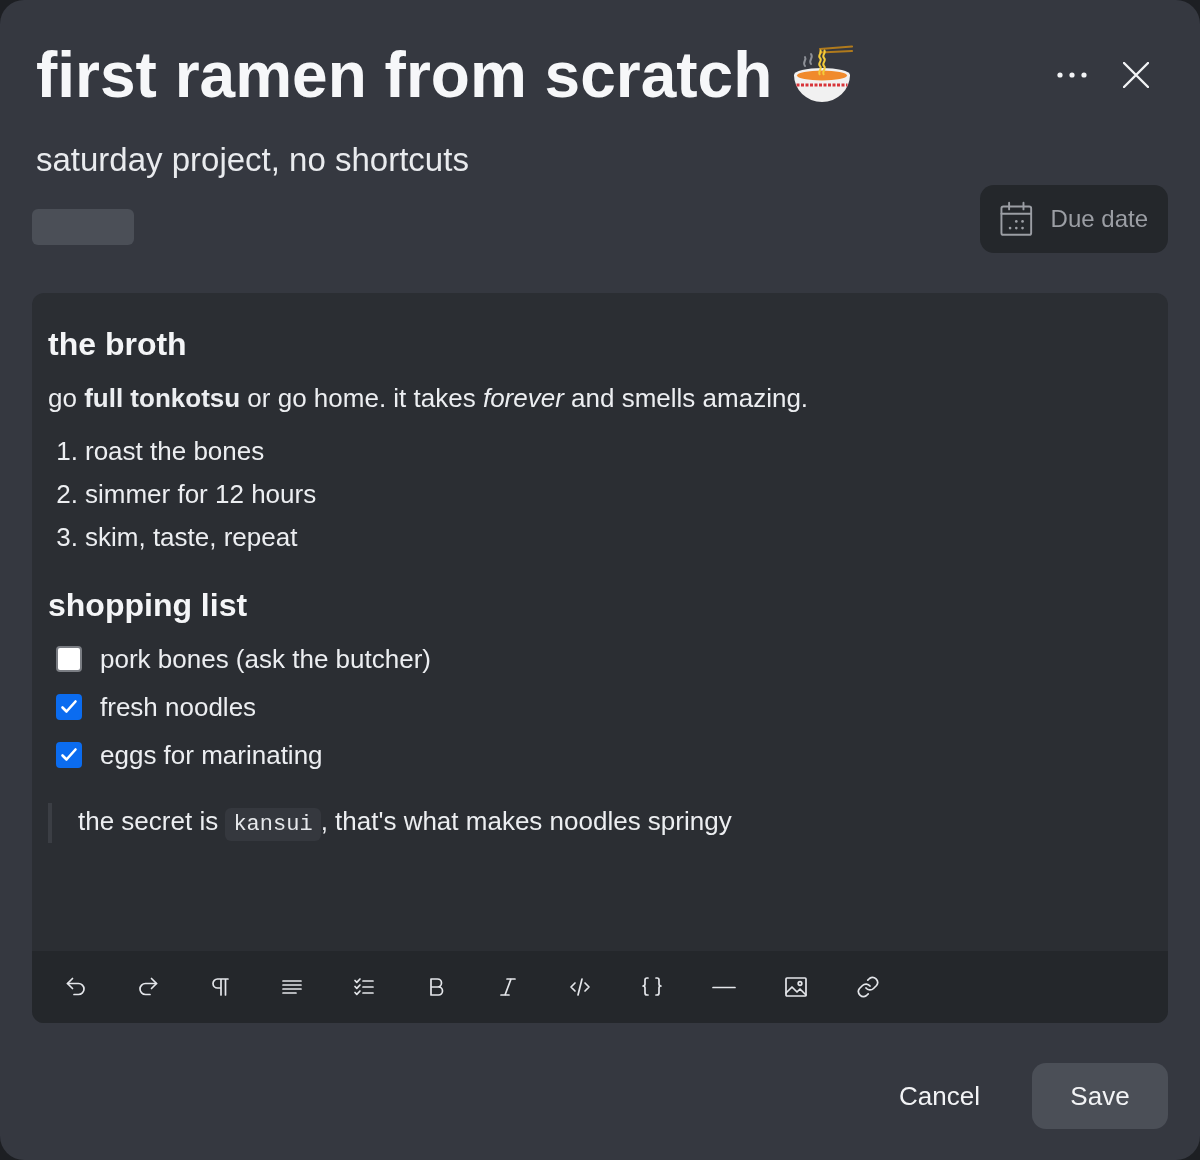 This screenshot has height=1160, width=1200. Describe the element at coordinates (724, 987) in the screenshot. I see `horizontal-rule-icon` at that location.